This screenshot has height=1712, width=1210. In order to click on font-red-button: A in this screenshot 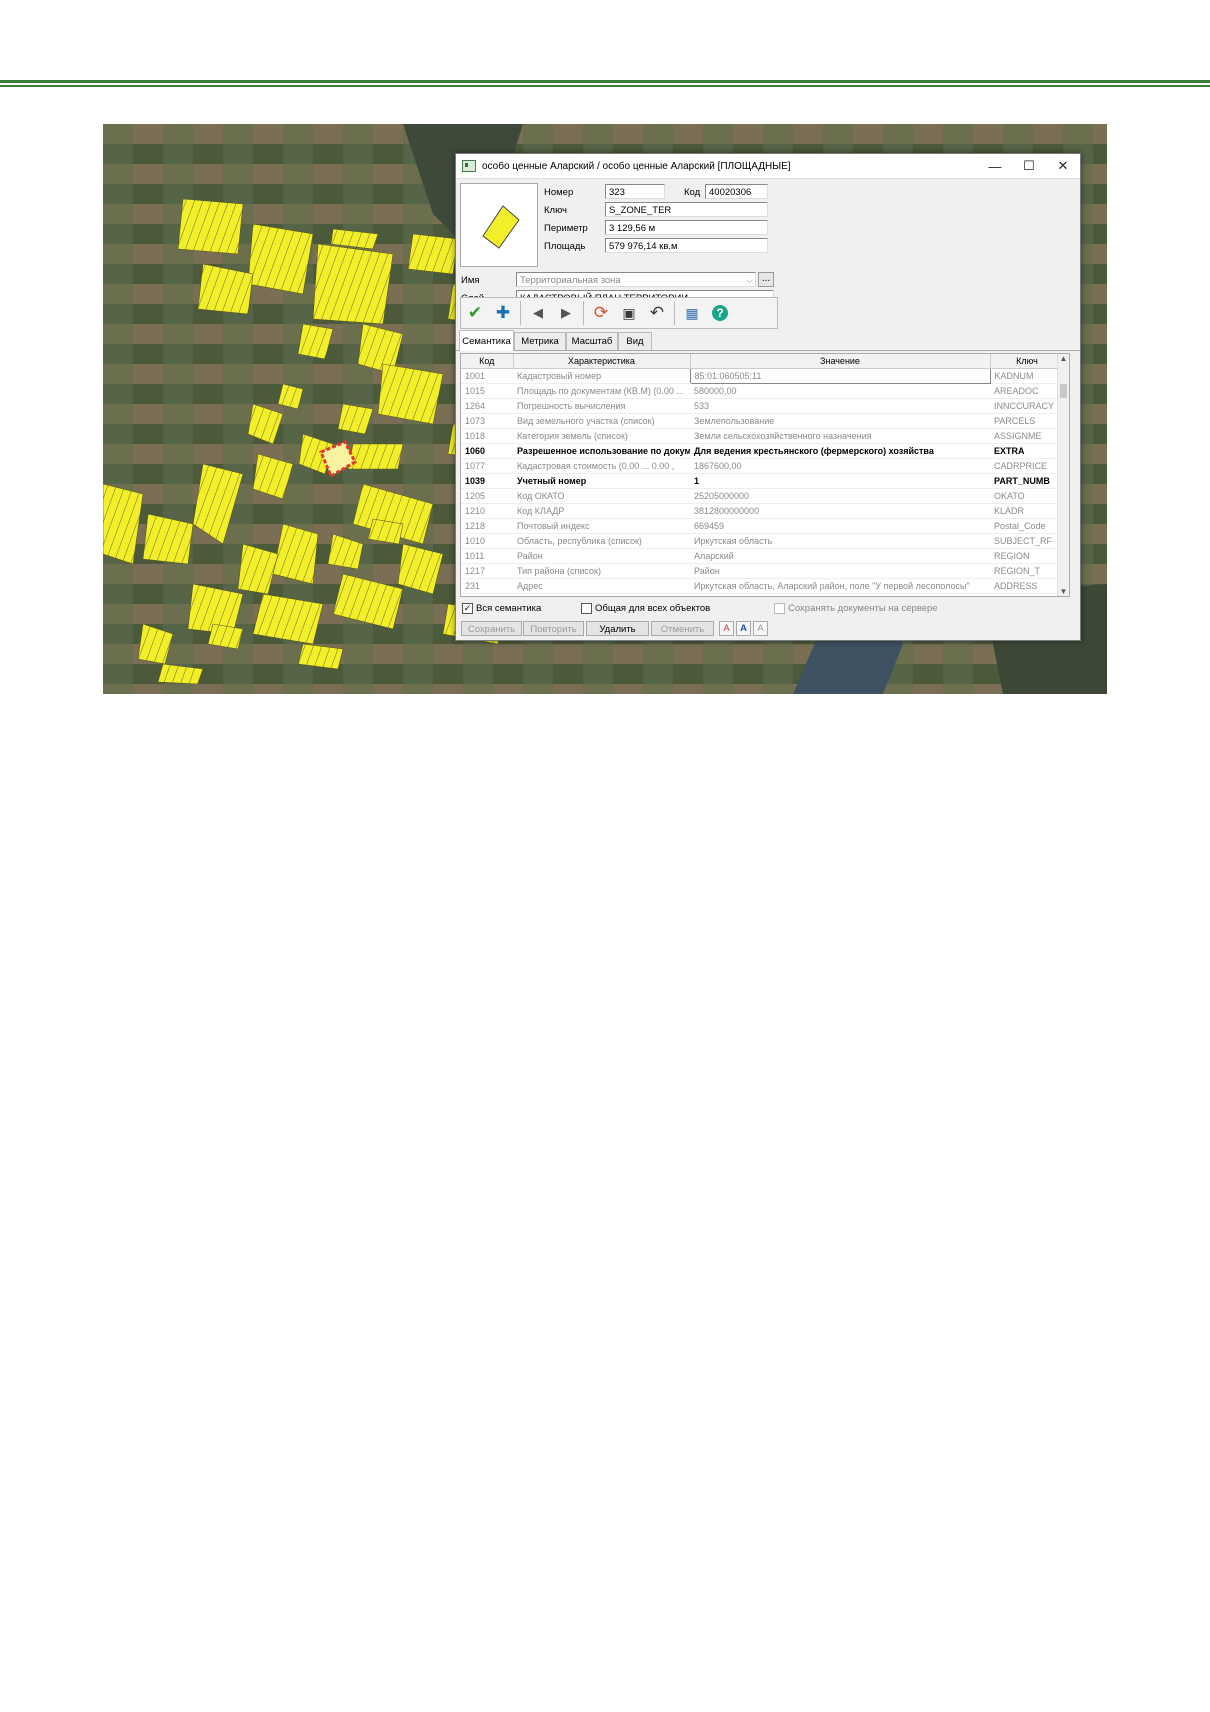, I will do `click(726, 628)`.